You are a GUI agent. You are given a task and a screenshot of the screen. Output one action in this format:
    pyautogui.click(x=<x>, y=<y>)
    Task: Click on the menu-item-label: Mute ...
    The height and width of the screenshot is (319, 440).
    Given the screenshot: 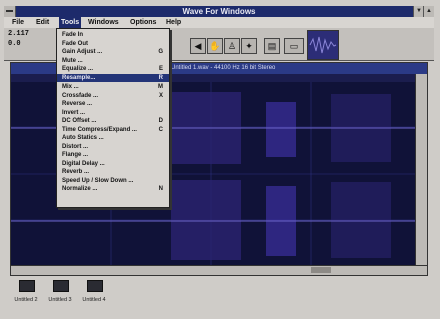 What is the action you would take?
    pyautogui.click(x=72, y=60)
    